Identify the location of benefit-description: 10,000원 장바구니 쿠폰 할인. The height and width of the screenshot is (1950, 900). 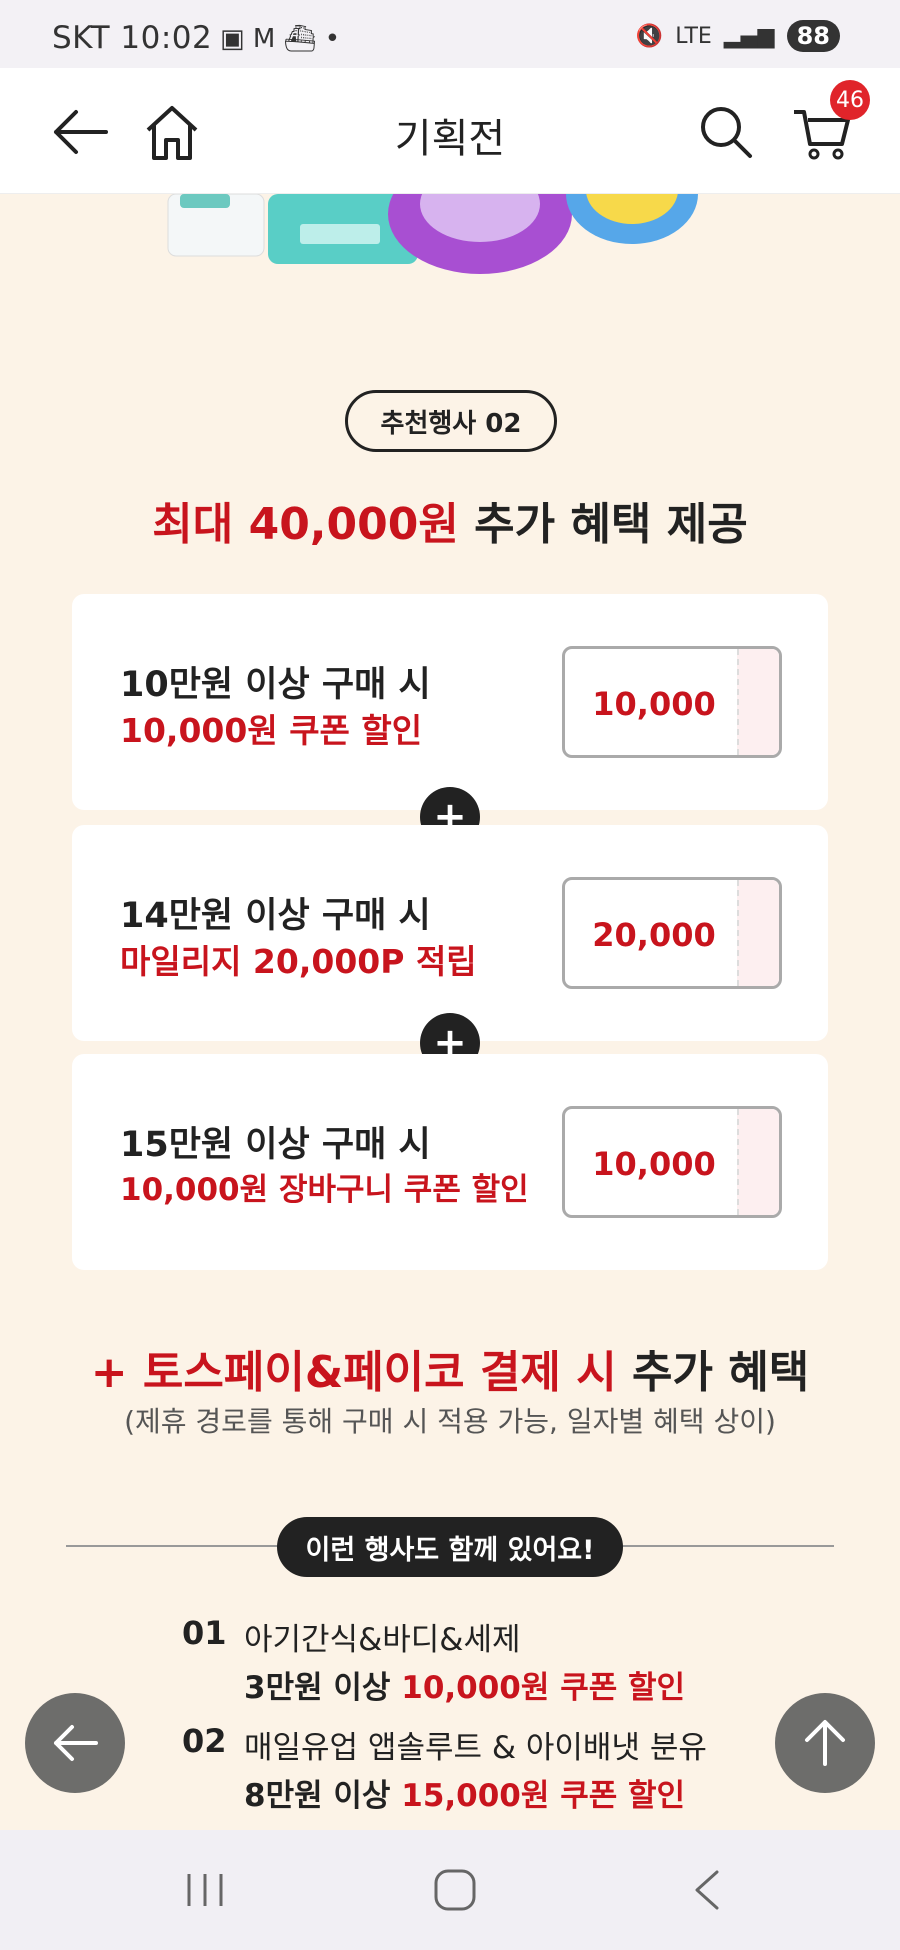
(324, 1190).